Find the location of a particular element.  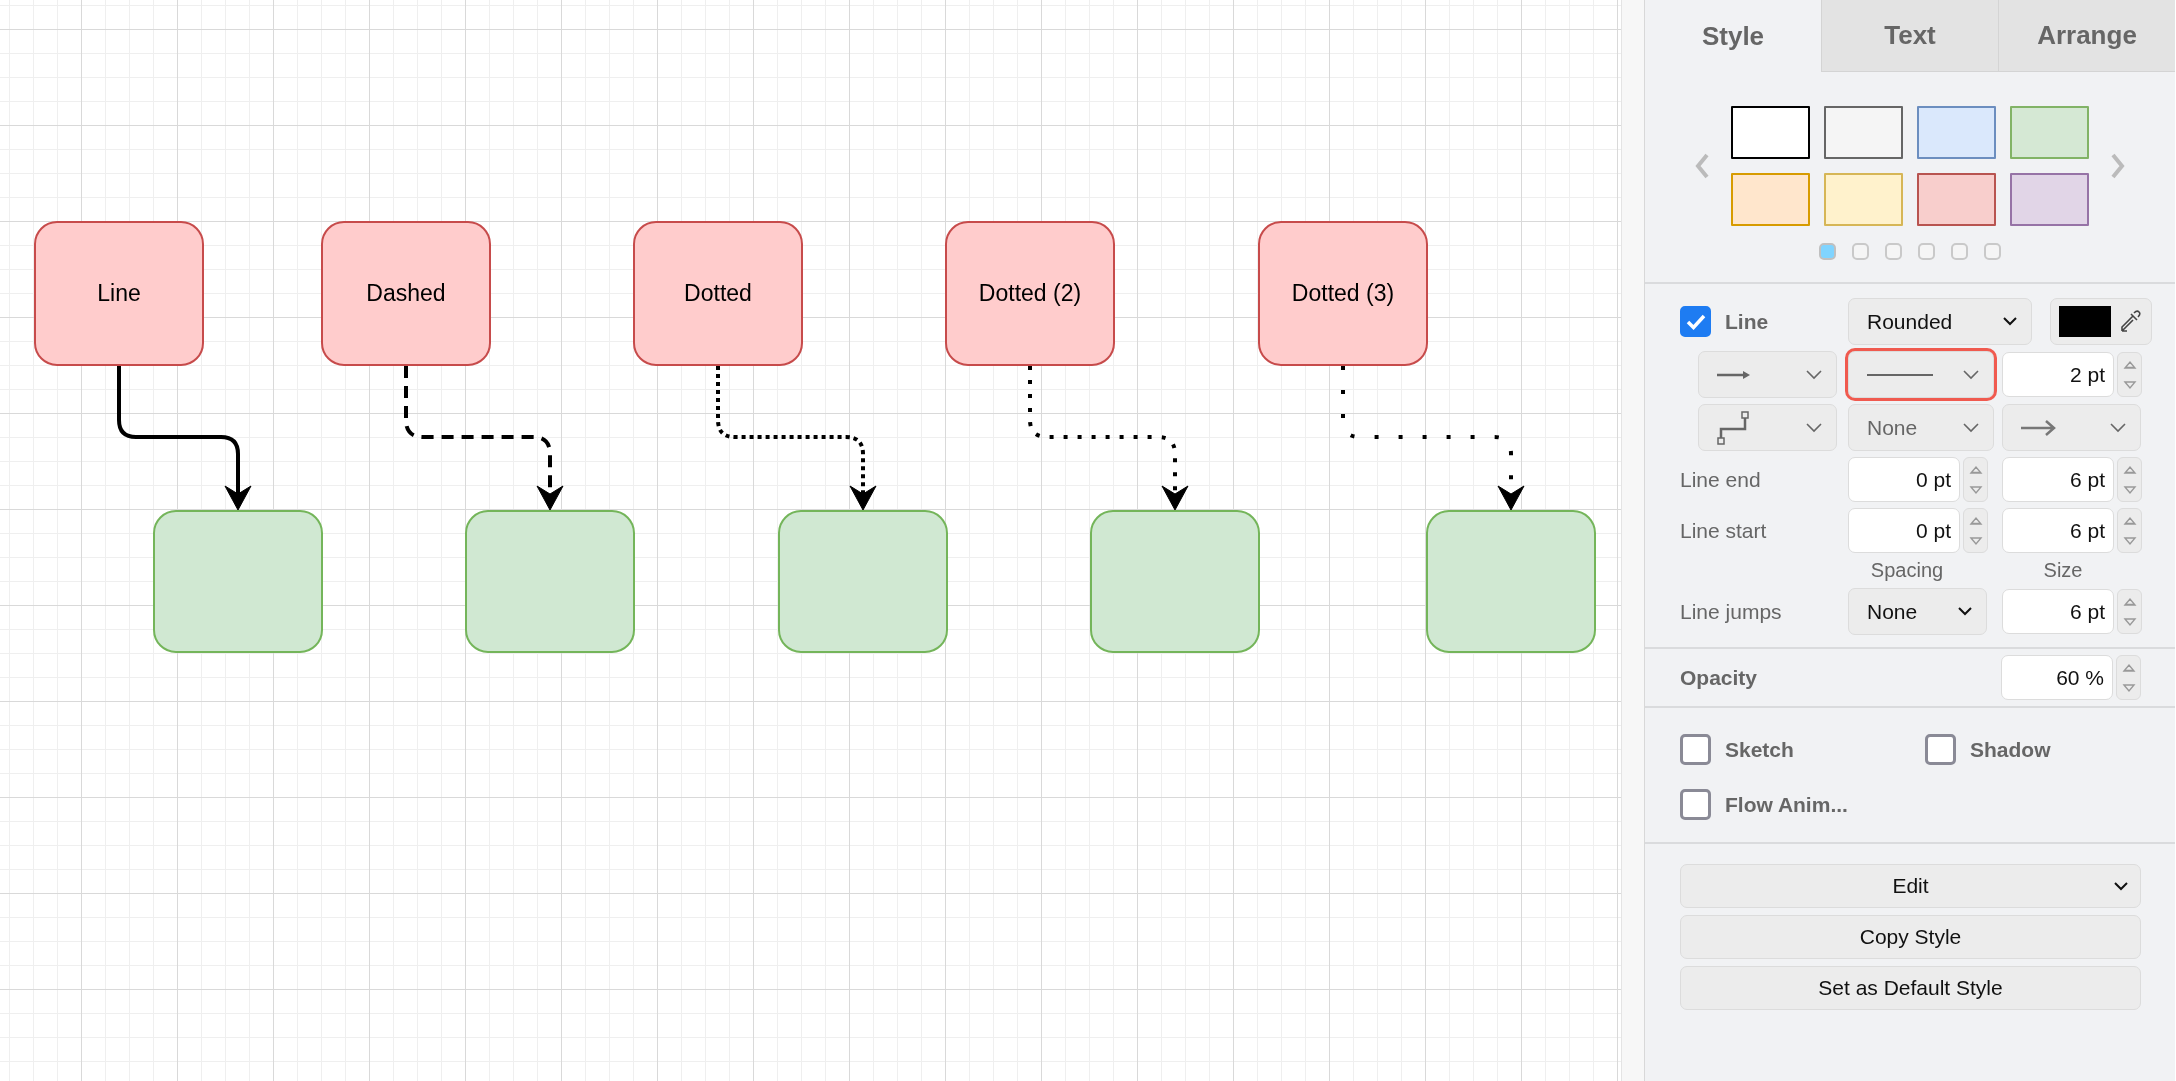

line-width-field: 2 pt is located at coordinates (2058, 374).